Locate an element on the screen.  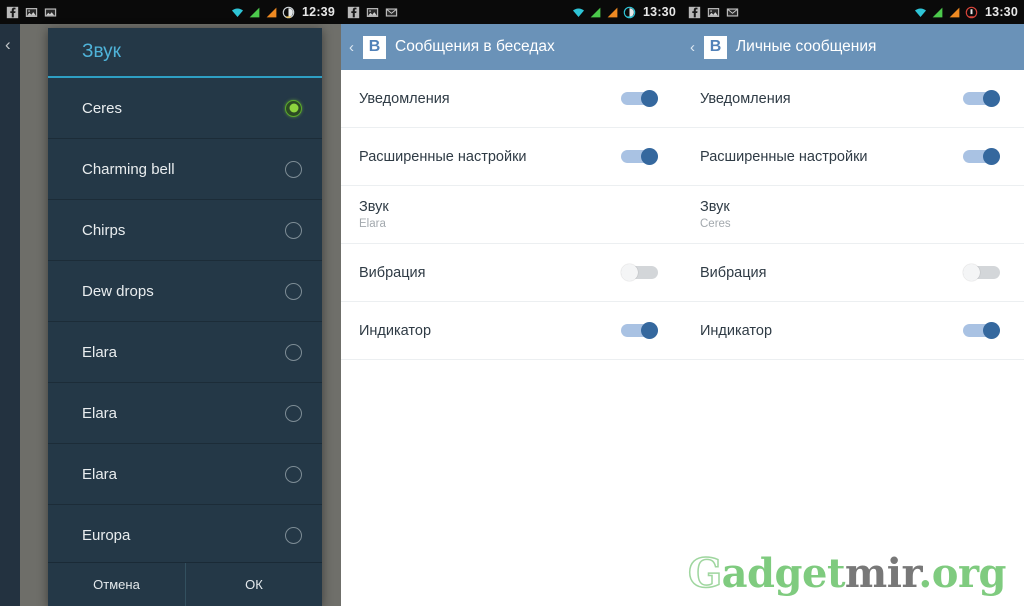
image-icon is located at coordinates (372, 12).